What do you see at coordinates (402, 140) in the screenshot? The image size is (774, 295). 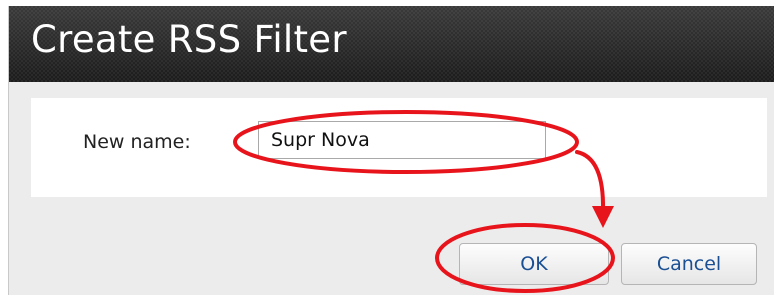 I see `new-name-input` at bounding box center [402, 140].